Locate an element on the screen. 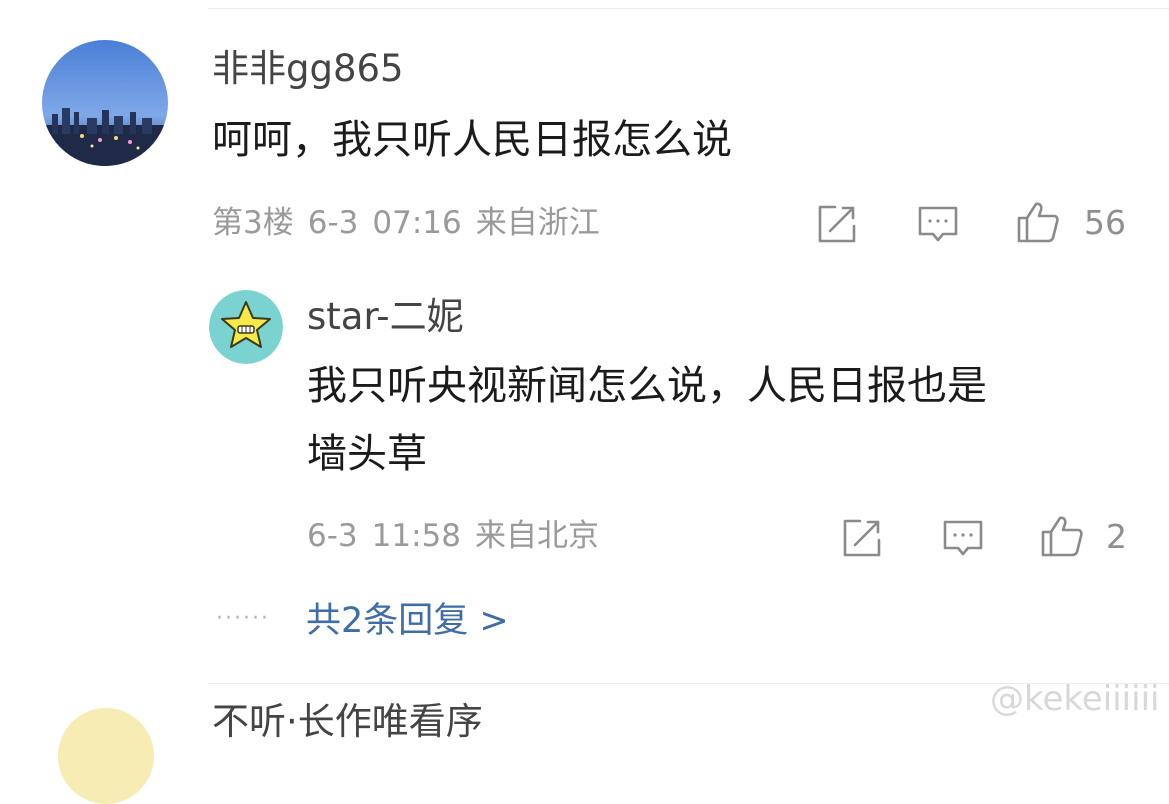 The height and width of the screenshot is (804, 1169). next-comment-username: 不听·长作唯看序 is located at coordinates (347, 721).